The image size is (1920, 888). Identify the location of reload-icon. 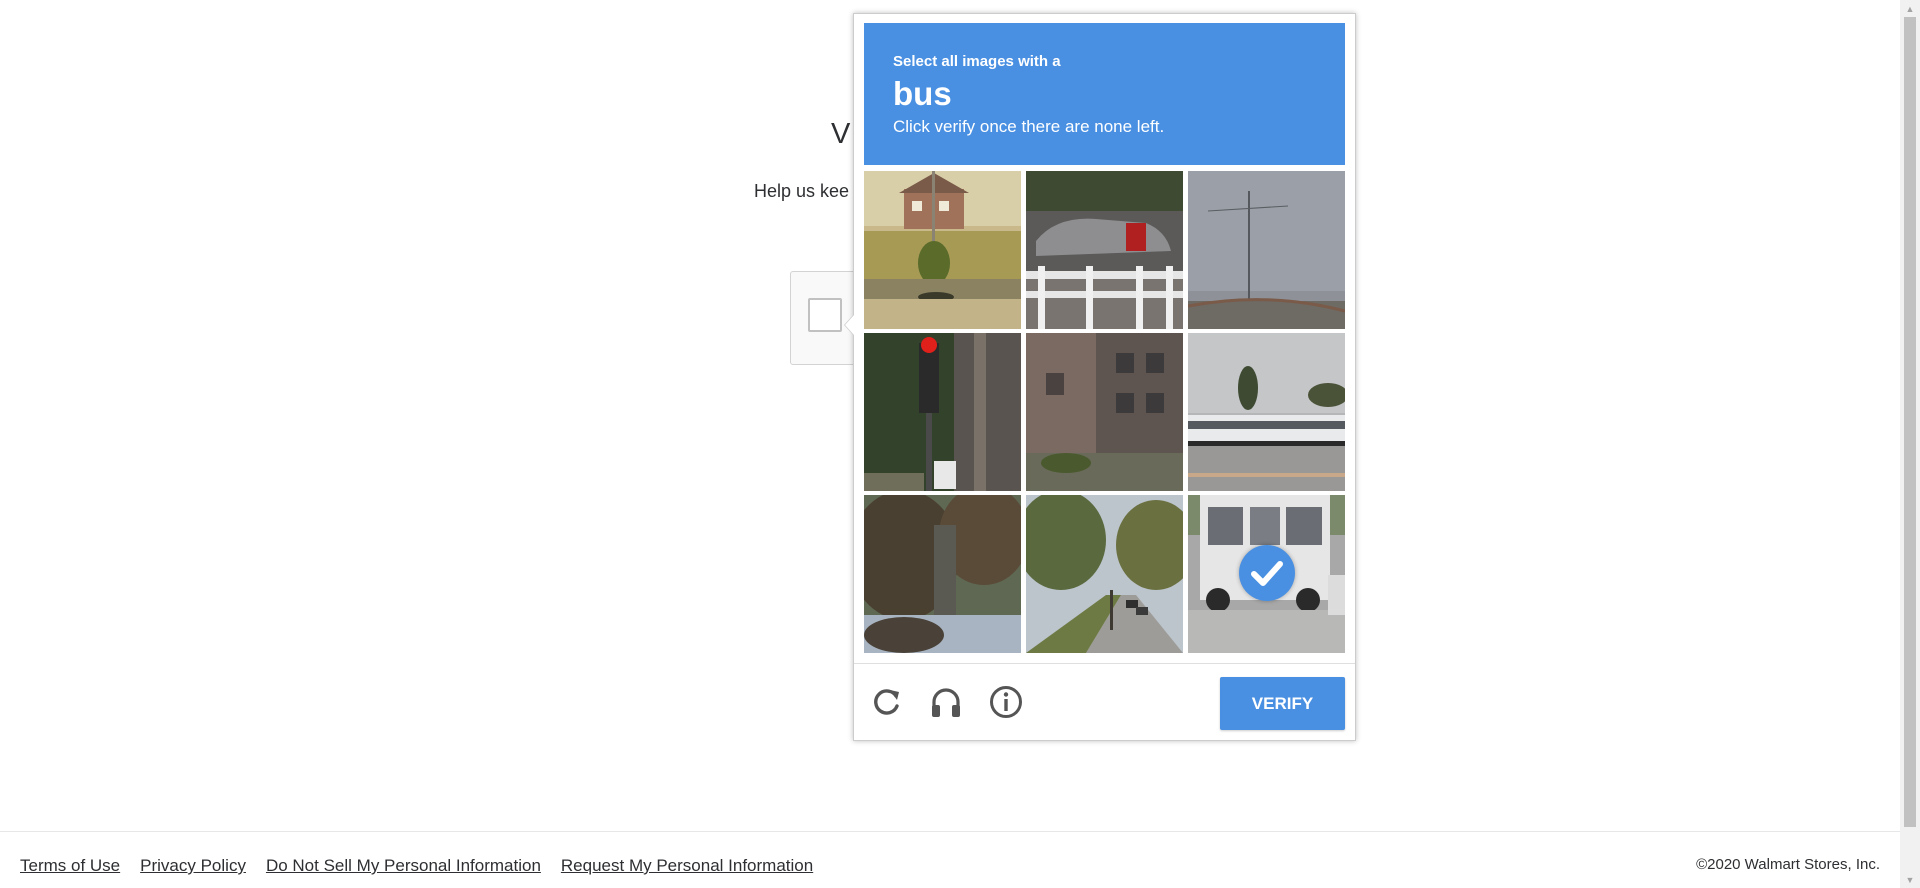
(886, 702).